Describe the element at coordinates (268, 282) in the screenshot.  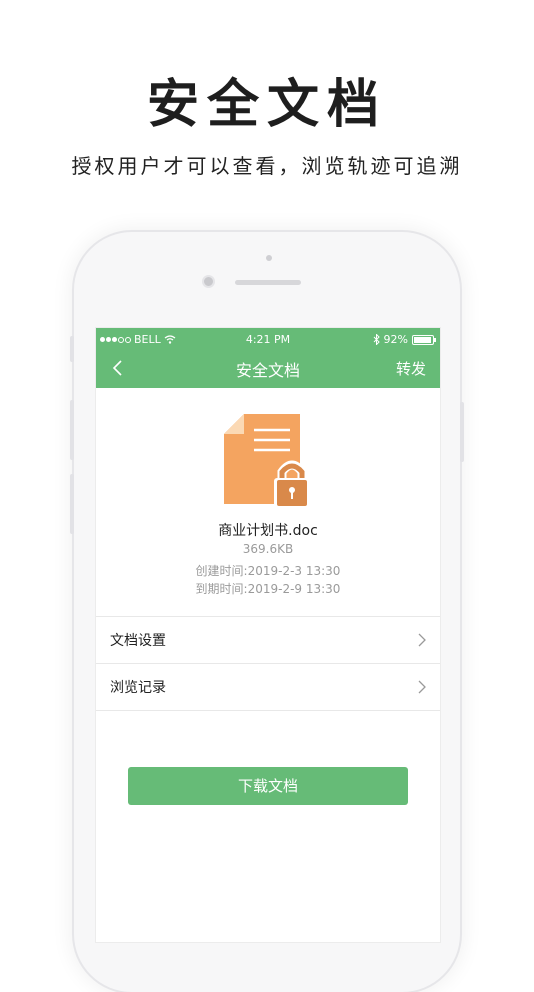
I see `earpiece-speaker` at that location.